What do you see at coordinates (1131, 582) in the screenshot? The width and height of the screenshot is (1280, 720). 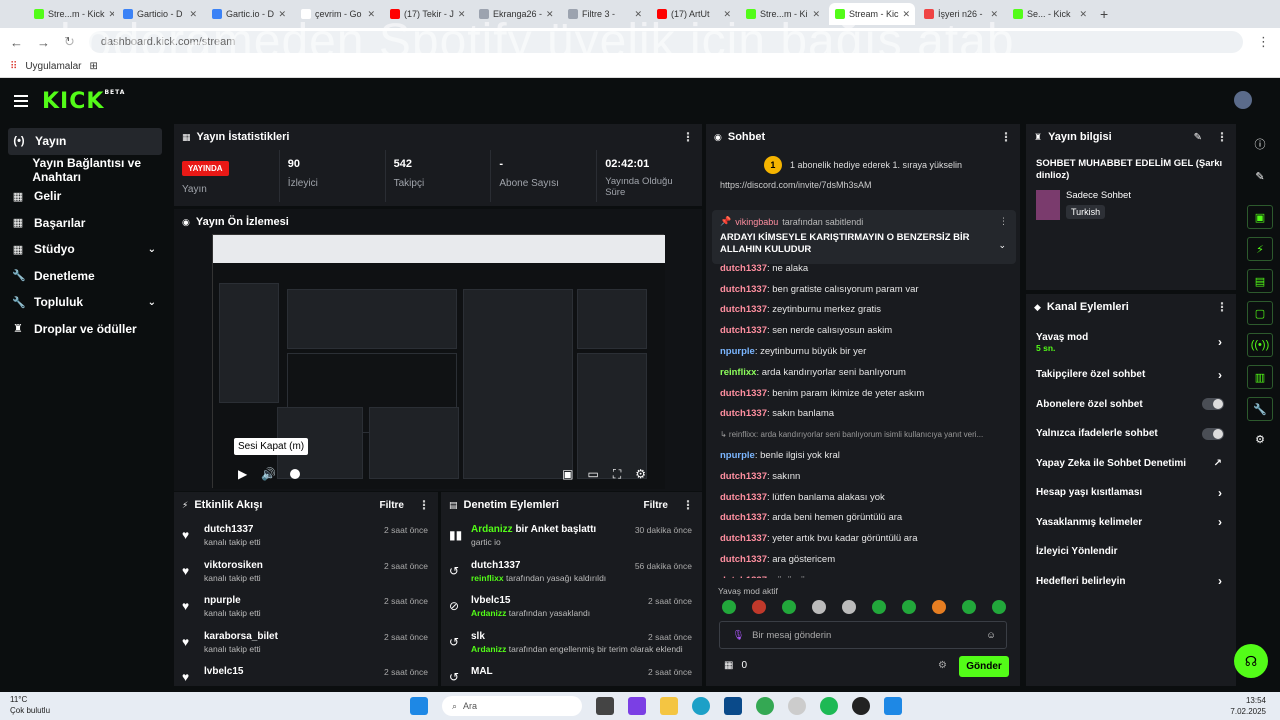 I see `channel-action-item: Hedefleri belirleyin ›` at bounding box center [1131, 582].